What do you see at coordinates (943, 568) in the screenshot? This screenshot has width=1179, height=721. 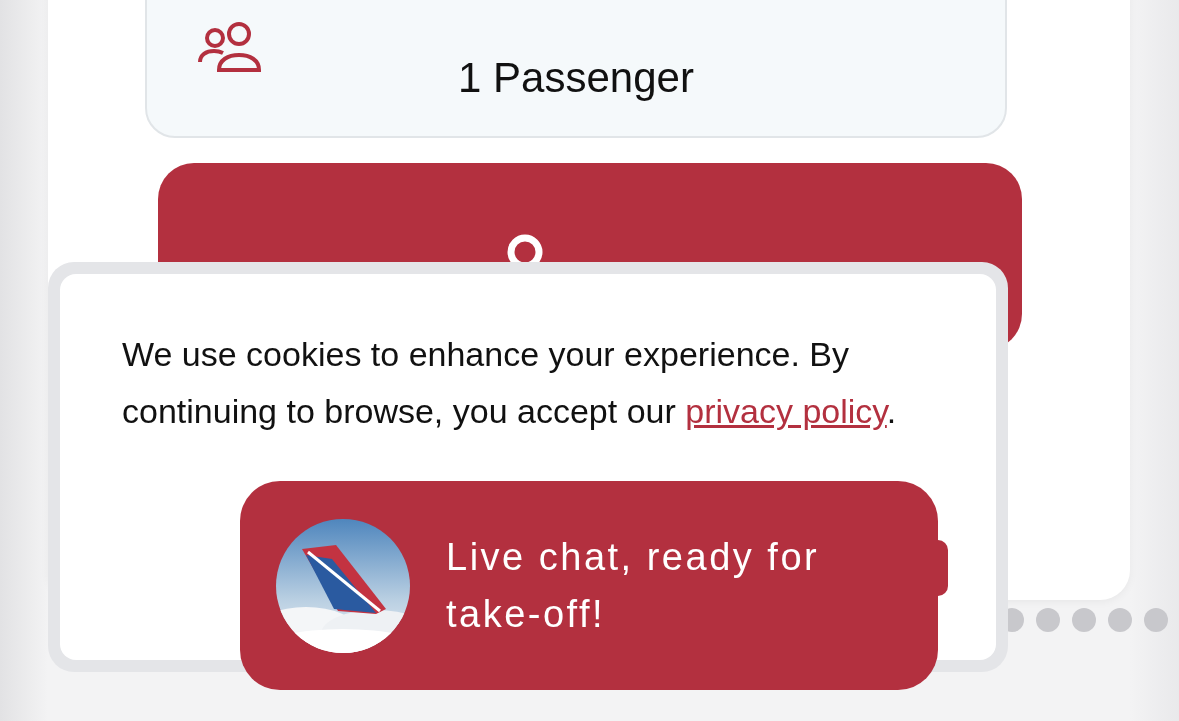 I see `chat-handle` at bounding box center [943, 568].